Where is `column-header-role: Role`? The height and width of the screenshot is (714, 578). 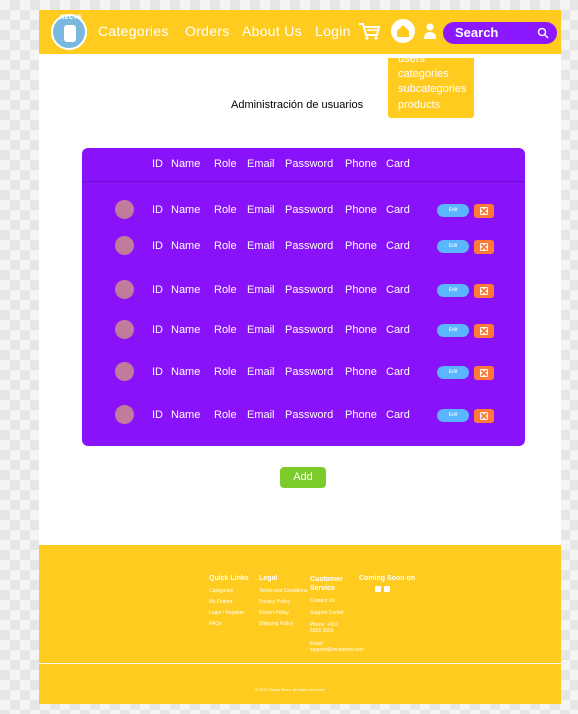 column-header-role: Role is located at coordinates (225, 164).